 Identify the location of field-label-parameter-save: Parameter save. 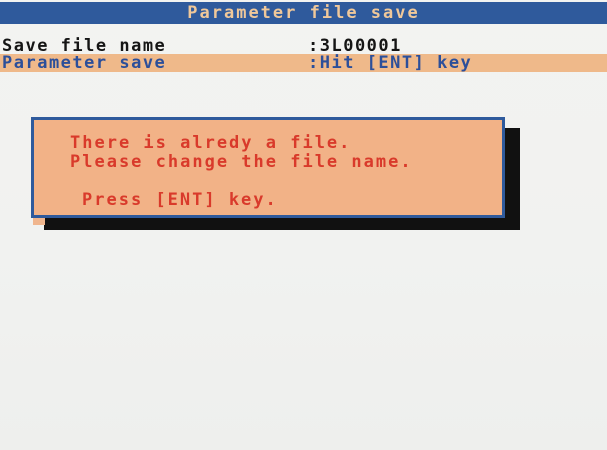
(84, 63).